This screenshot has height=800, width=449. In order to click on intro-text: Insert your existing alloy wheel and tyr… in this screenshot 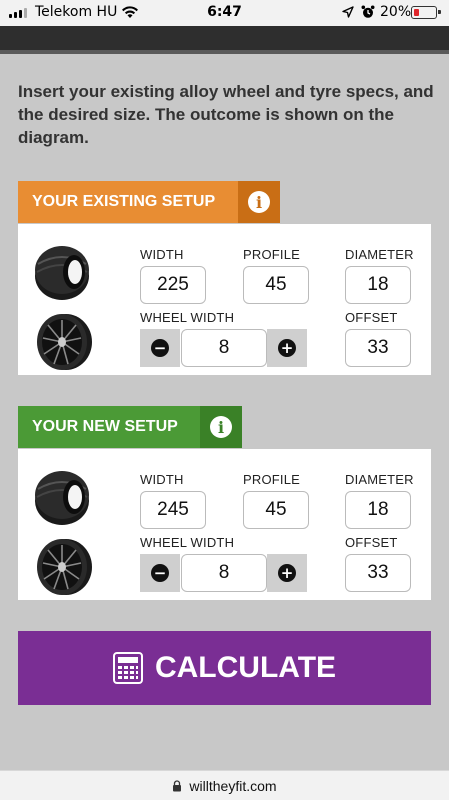, I will do `click(226, 114)`.